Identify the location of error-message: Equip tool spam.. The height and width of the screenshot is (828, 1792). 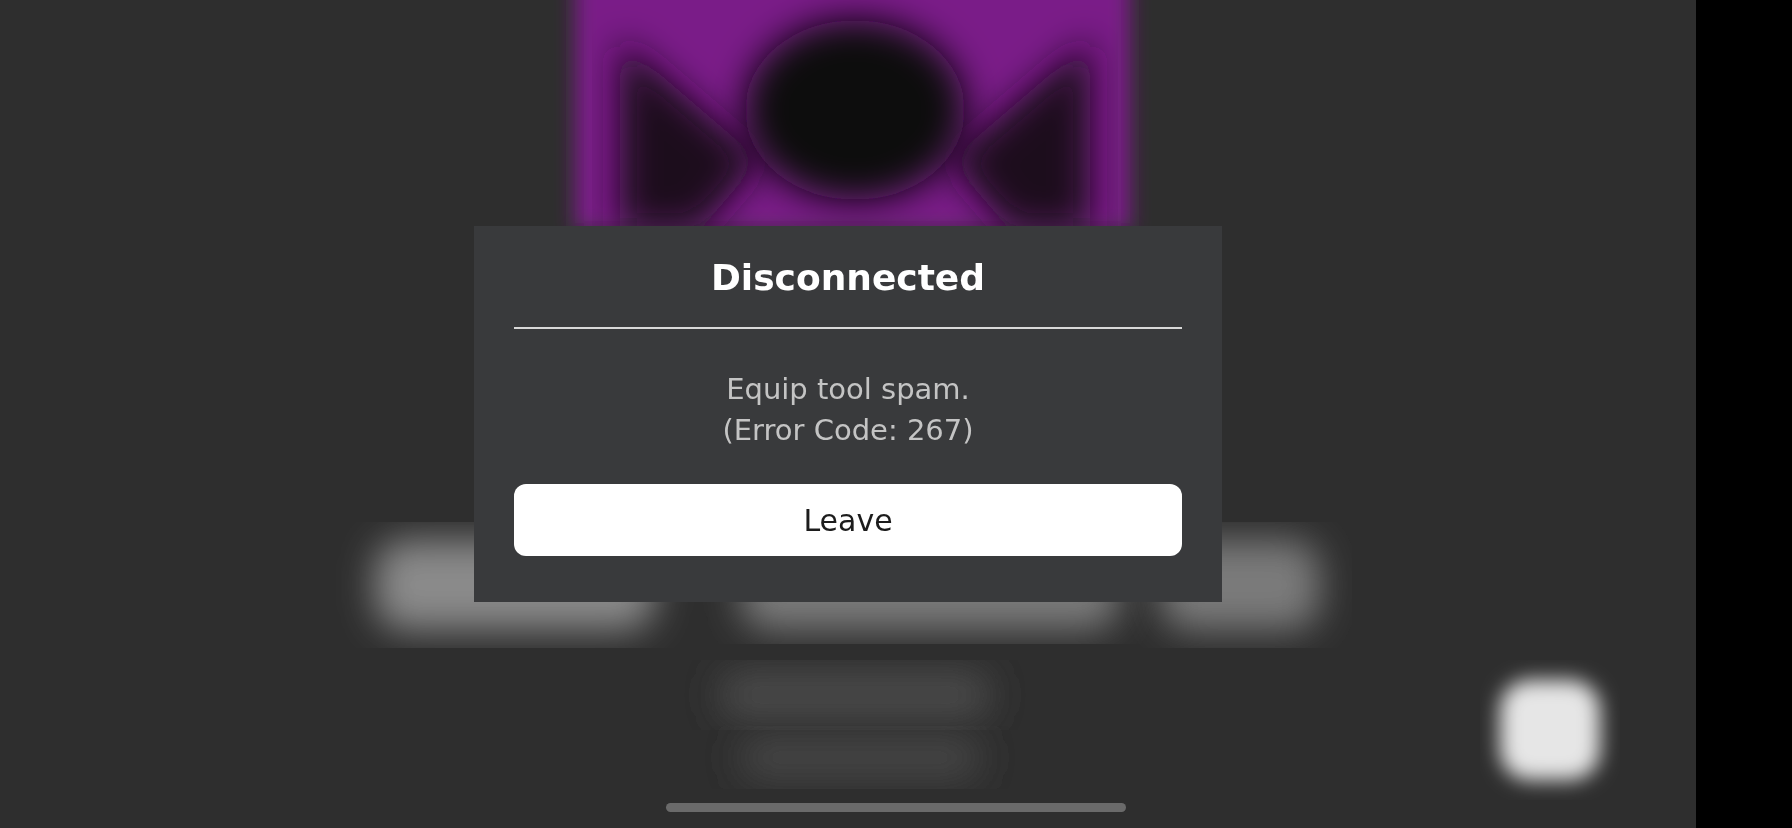
(848, 389).